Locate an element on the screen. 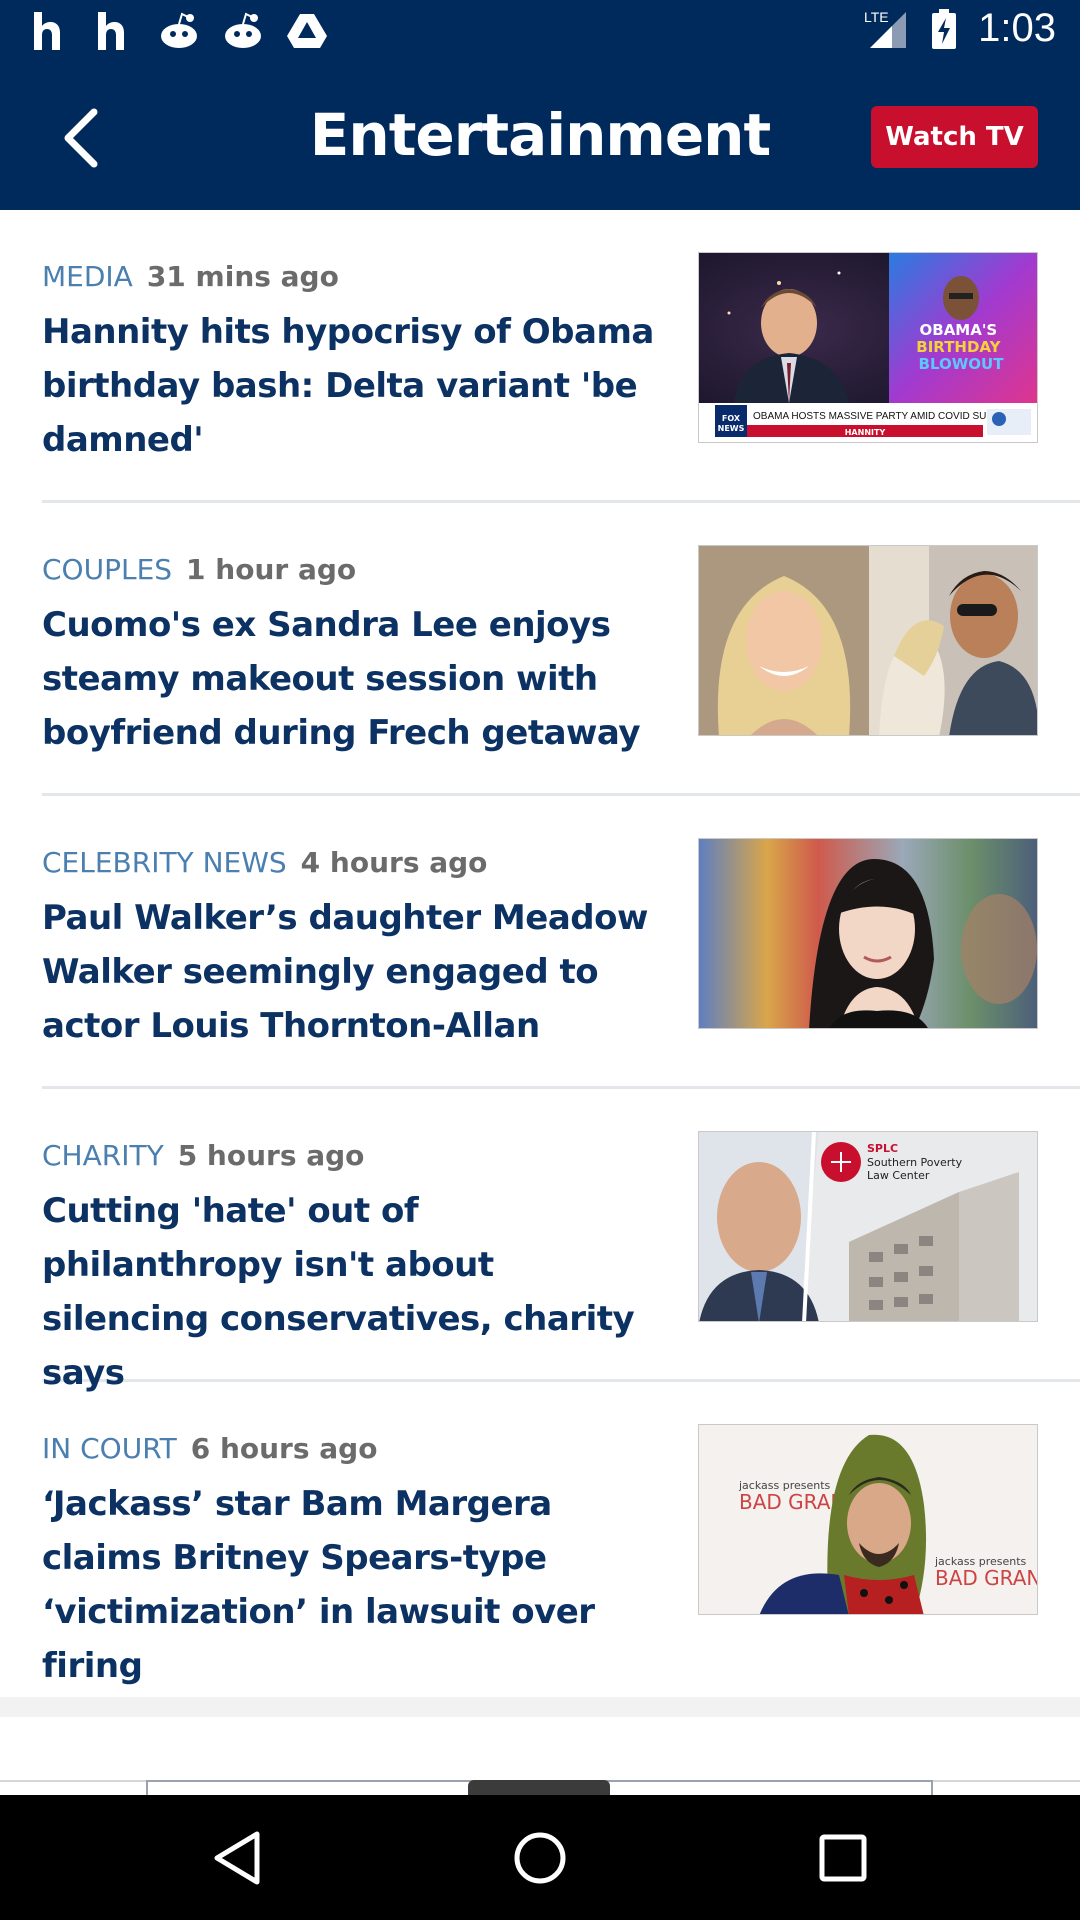 The height and width of the screenshot is (1920, 1080). article-category: IN COURT is located at coordinates (109, 1448).